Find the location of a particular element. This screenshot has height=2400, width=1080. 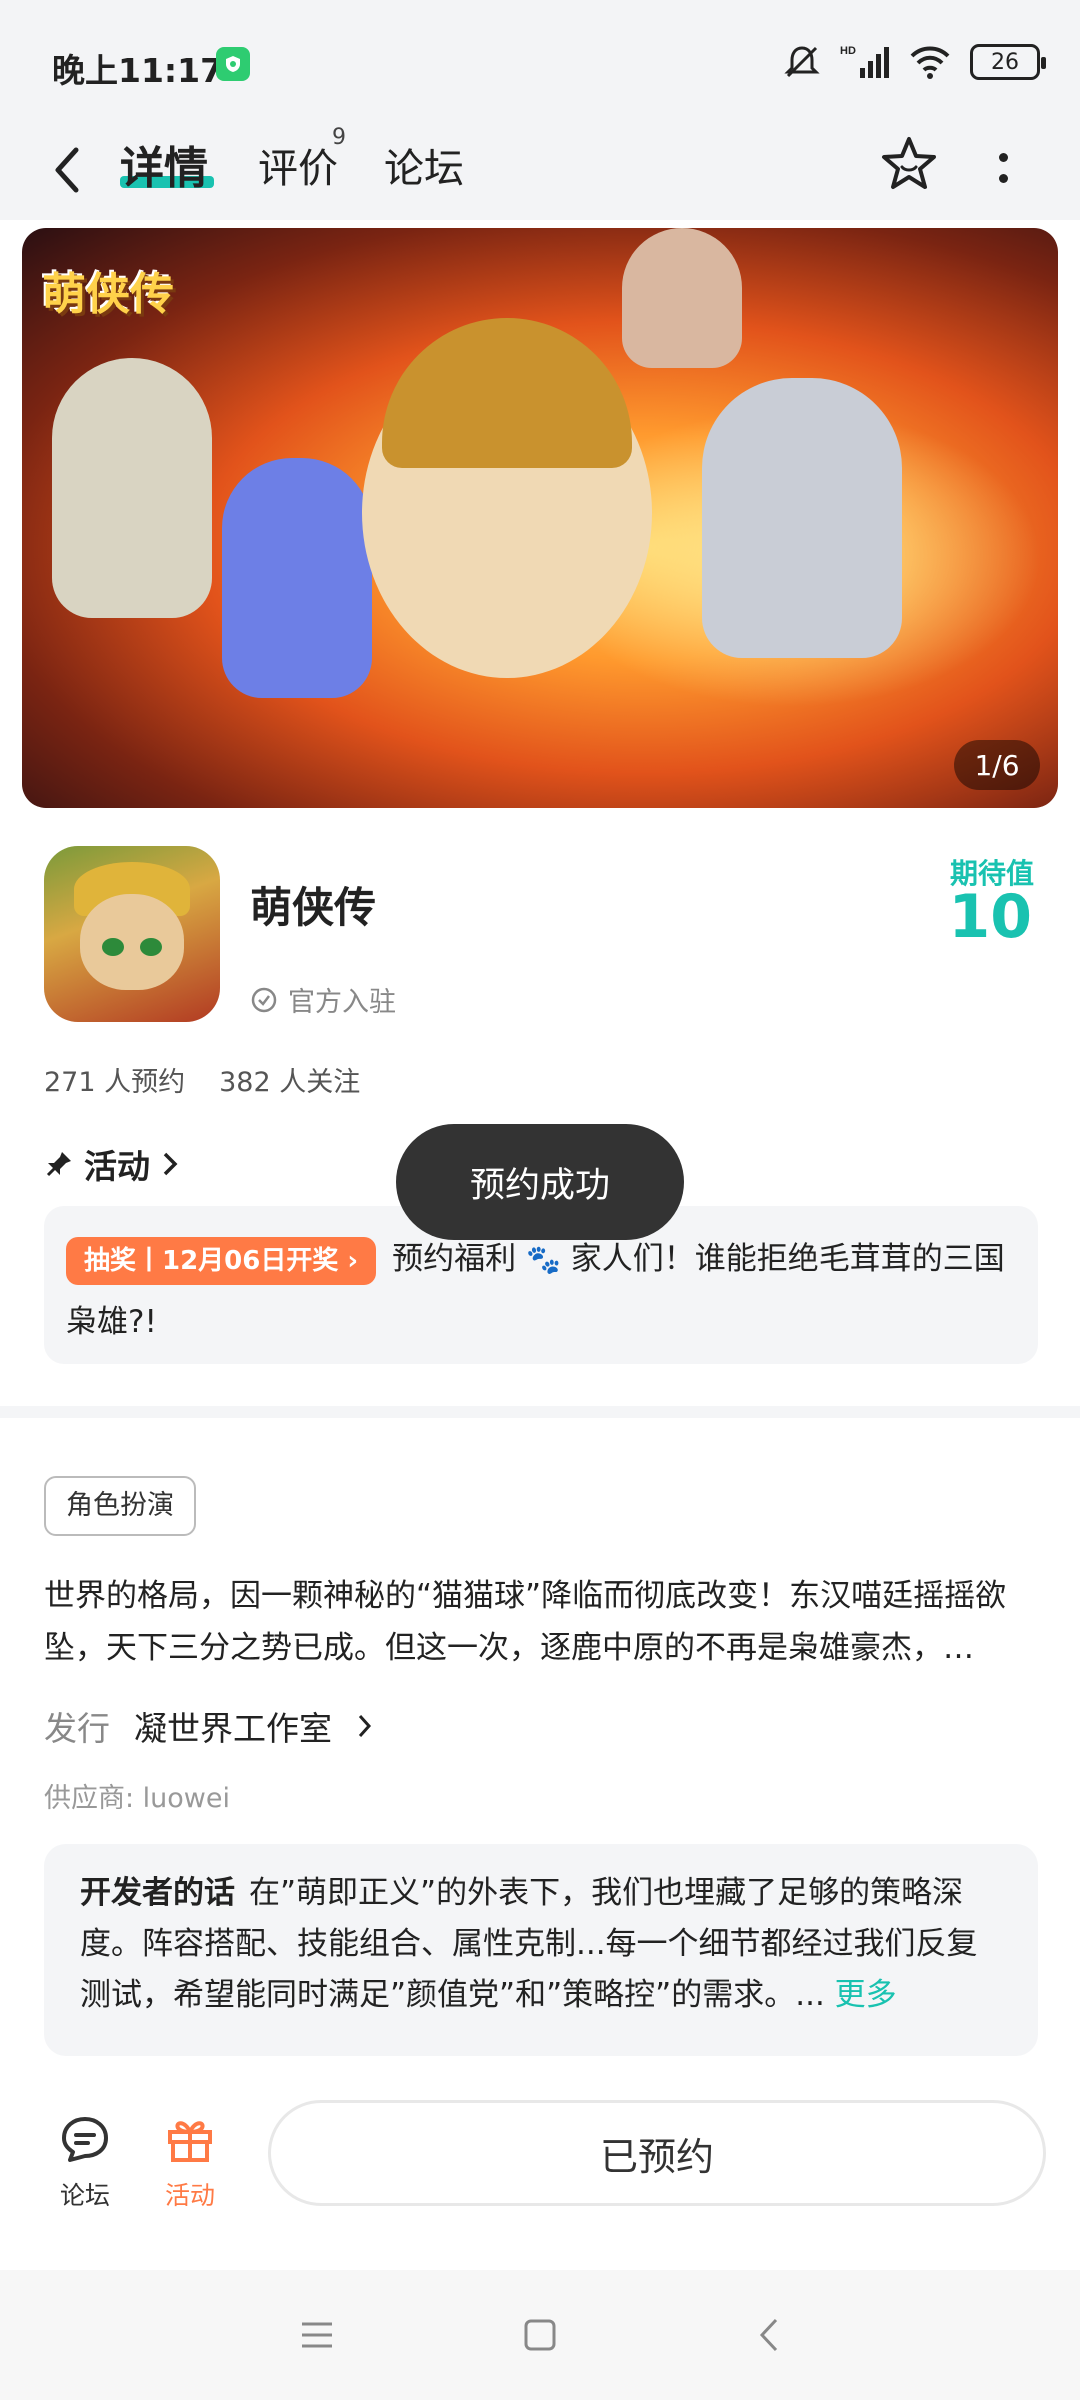

reserved-button: 已预约 is located at coordinates (657, 2153).